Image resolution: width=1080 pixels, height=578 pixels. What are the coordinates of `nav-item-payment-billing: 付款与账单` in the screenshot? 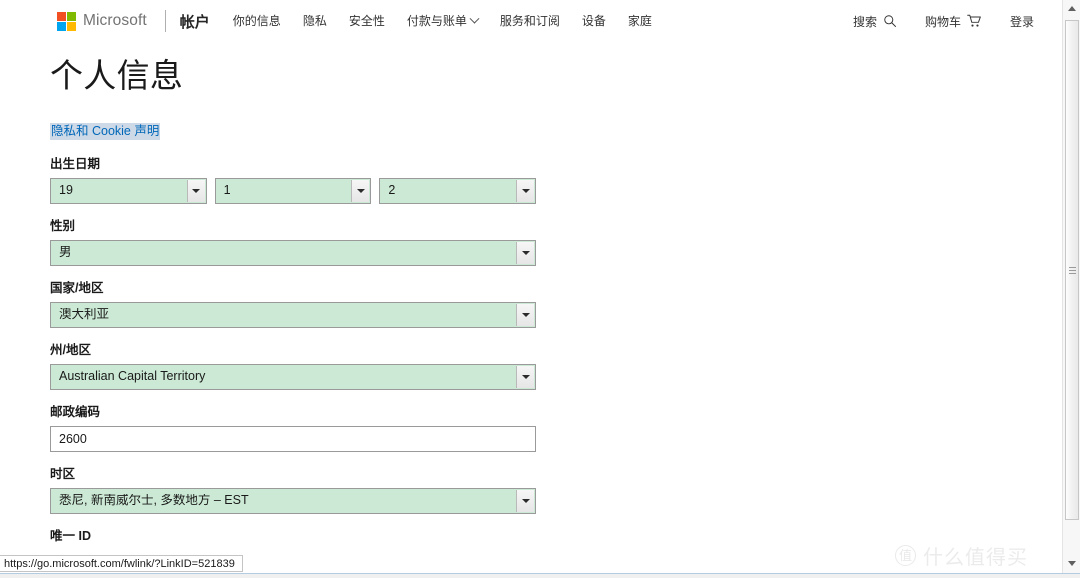 It's located at (442, 20).